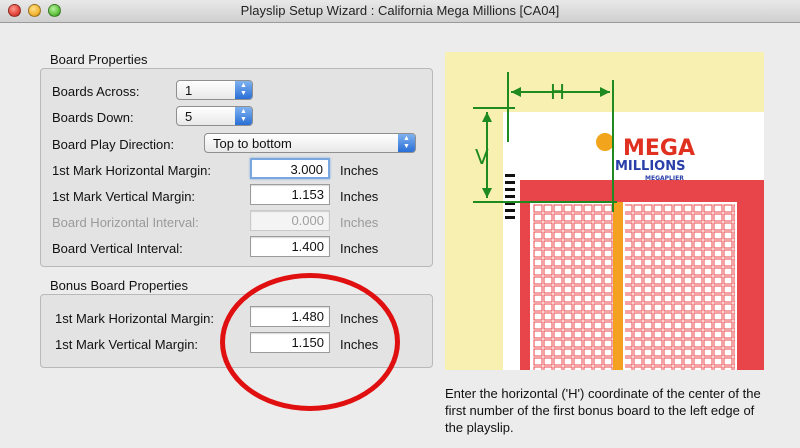 This screenshot has width=800, height=448. I want to click on bonus-v-margin-input: 1.150, so click(290, 342).